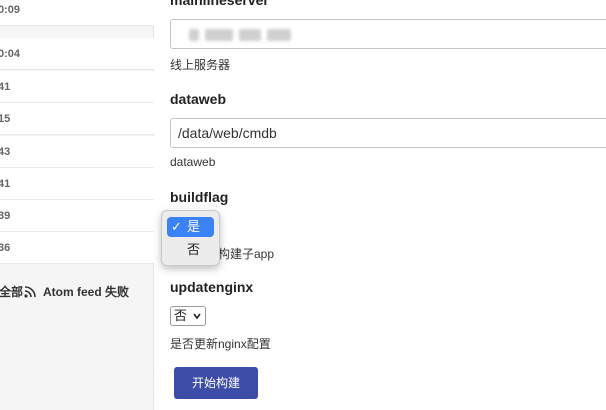 Image resolution: width=606 pixels, height=410 pixels. I want to click on param-name-dataweb: dataweb, so click(198, 99).